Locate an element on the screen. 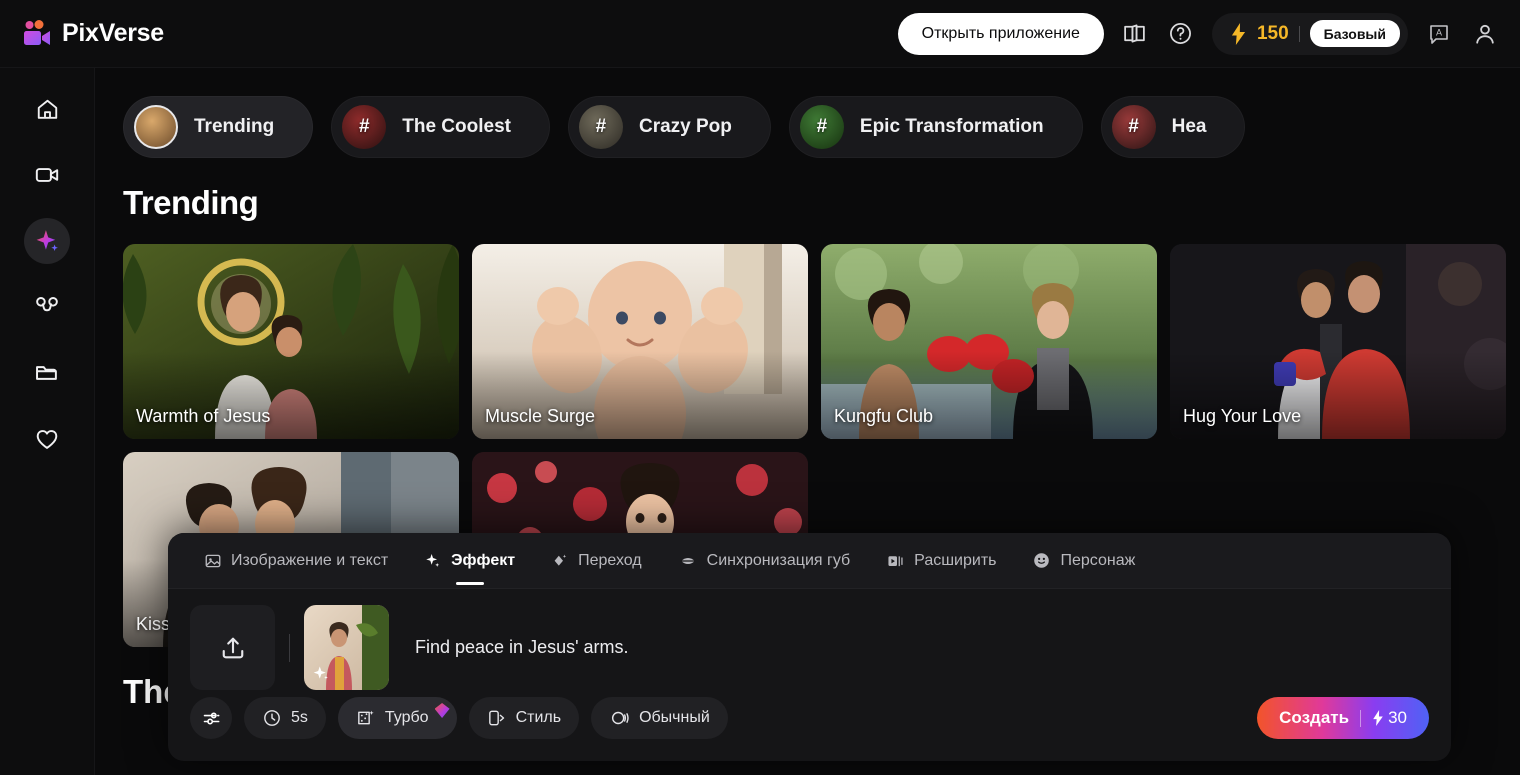 The image size is (1520, 775). prompt-text: Find peace in Jesus' arms. is located at coordinates (522, 647).